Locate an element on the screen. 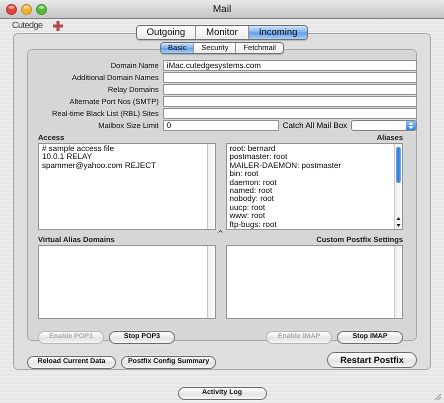 The width and height of the screenshot is (444, 403). text-line: www: root is located at coordinates (248, 216).